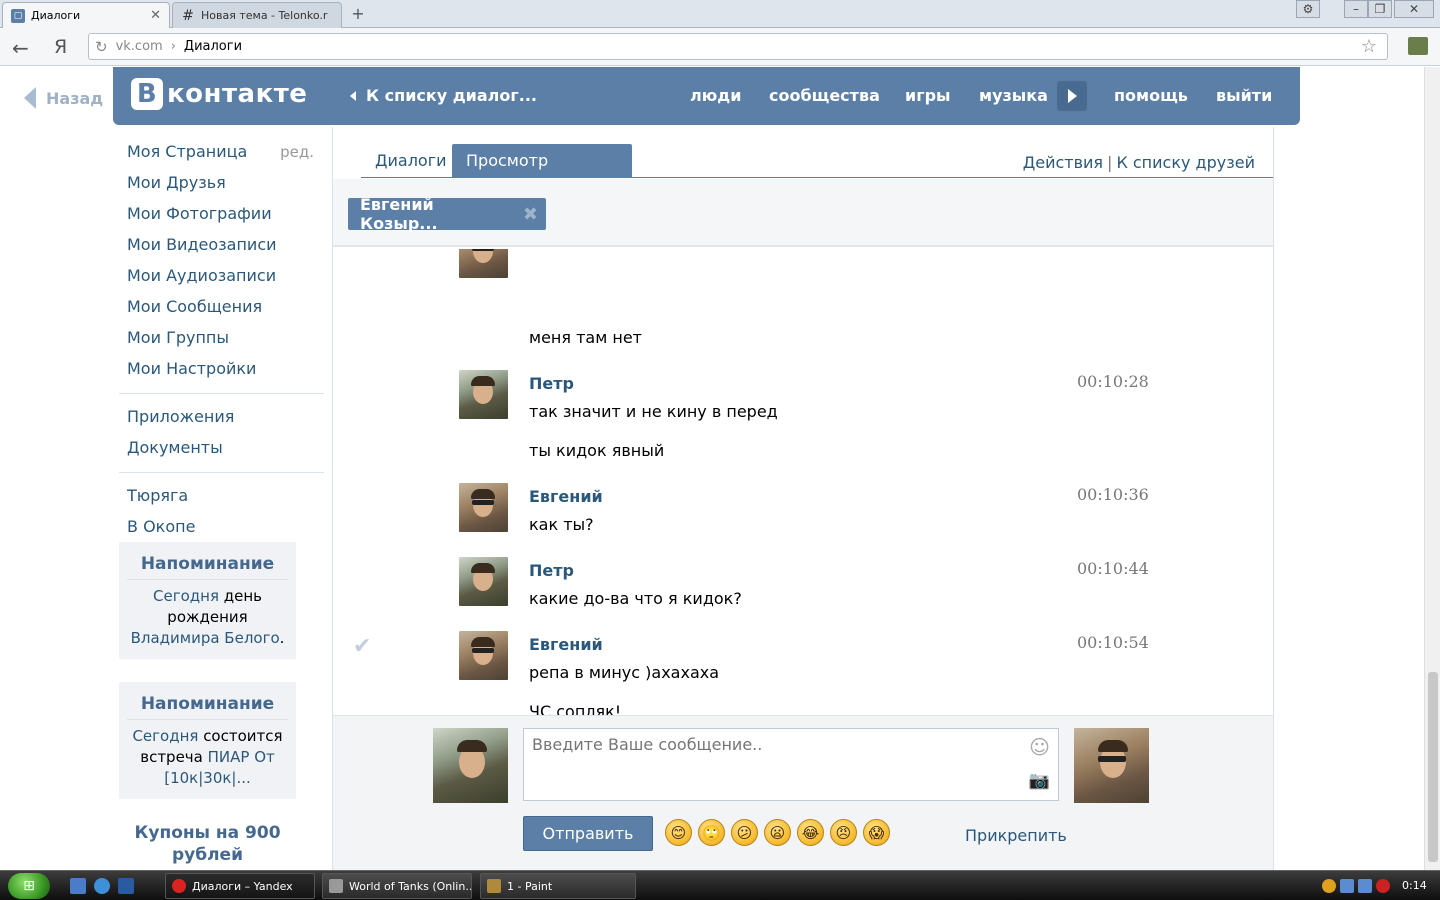 The height and width of the screenshot is (900, 1440). What do you see at coordinates (63, 98) in the screenshot?
I see `back-link: Назад` at bounding box center [63, 98].